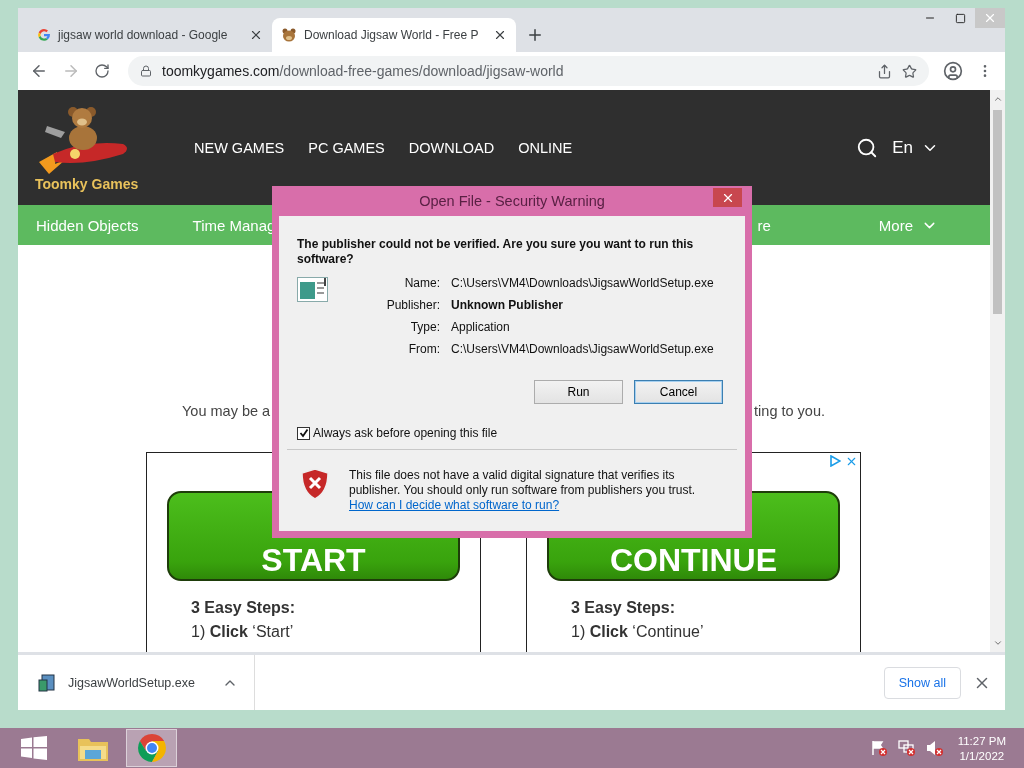 The height and width of the screenshot is (768, 1024). What do you see at coordinates (132, 682) in the screenshot?
I see `download-file-name: JigsawWorldSetup.exe` at bounding box center [132, 682].